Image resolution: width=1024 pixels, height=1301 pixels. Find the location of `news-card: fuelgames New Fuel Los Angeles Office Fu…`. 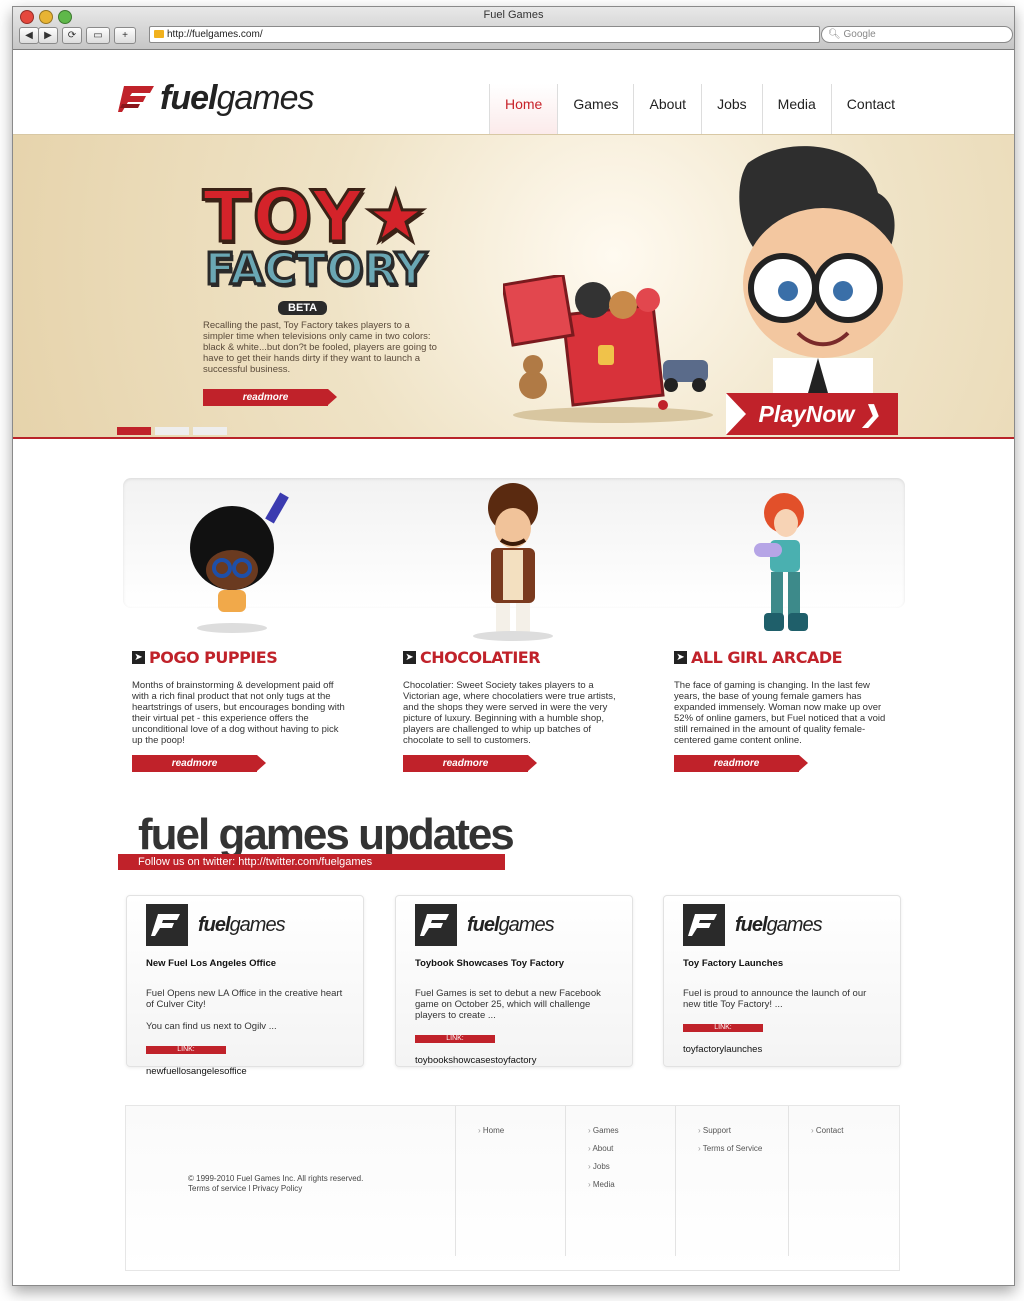

news-card: fuelgames New Fuel Los Angeles Office Fu… is located at coordinates (245, 986).